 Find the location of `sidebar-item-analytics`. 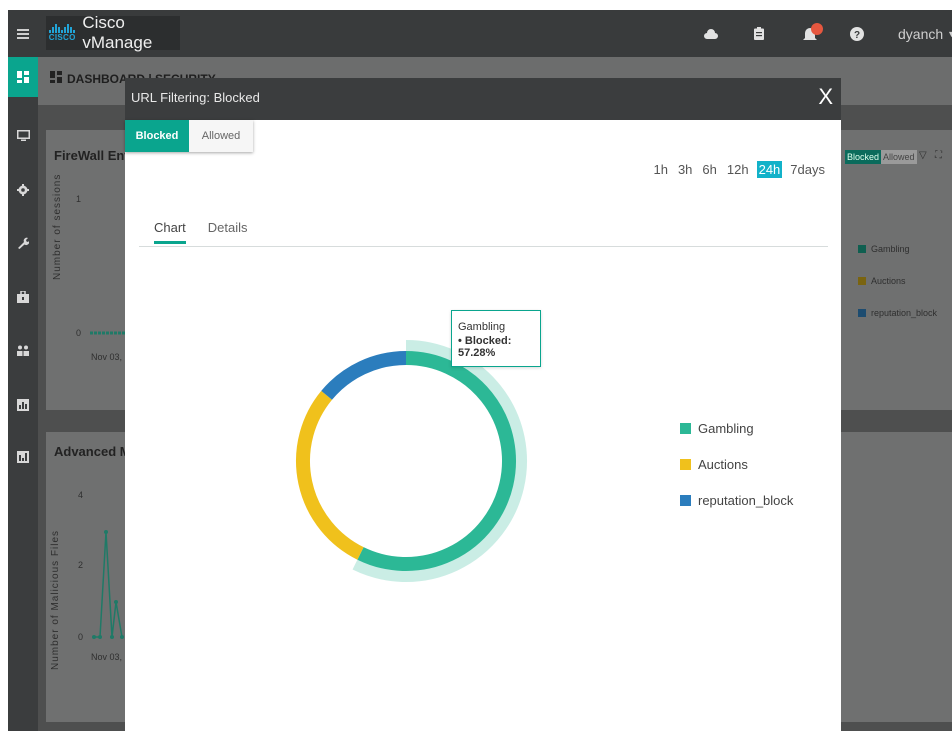

sidebar-item-analytics is located at coordinates (23, 405).